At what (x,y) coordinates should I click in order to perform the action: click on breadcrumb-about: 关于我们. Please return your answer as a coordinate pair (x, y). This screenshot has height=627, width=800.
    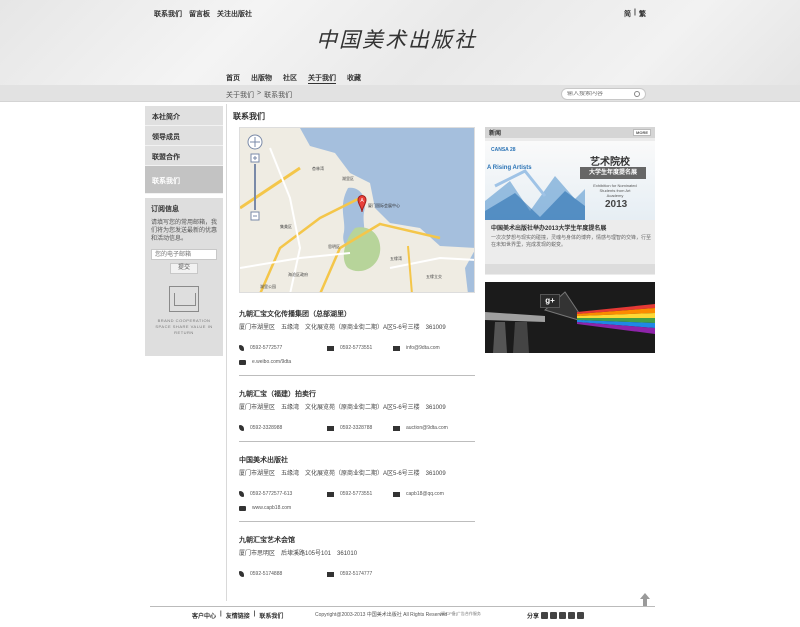
    Looking at the image, I should click on (240, 95).